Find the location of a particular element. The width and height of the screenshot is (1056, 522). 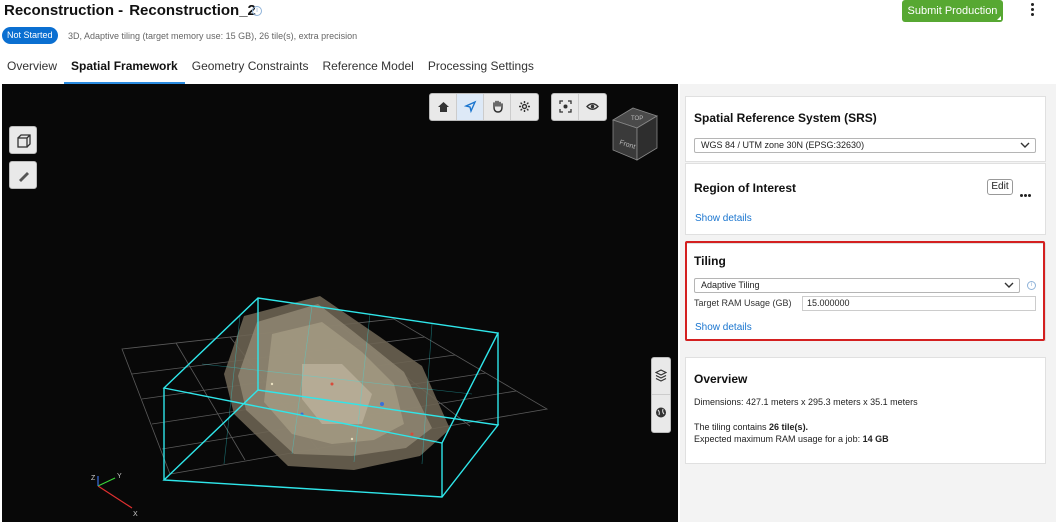

srs-value: WGS 84 / UTM zone 30N (EPSG:32630) is located at coordinates (783, 145).